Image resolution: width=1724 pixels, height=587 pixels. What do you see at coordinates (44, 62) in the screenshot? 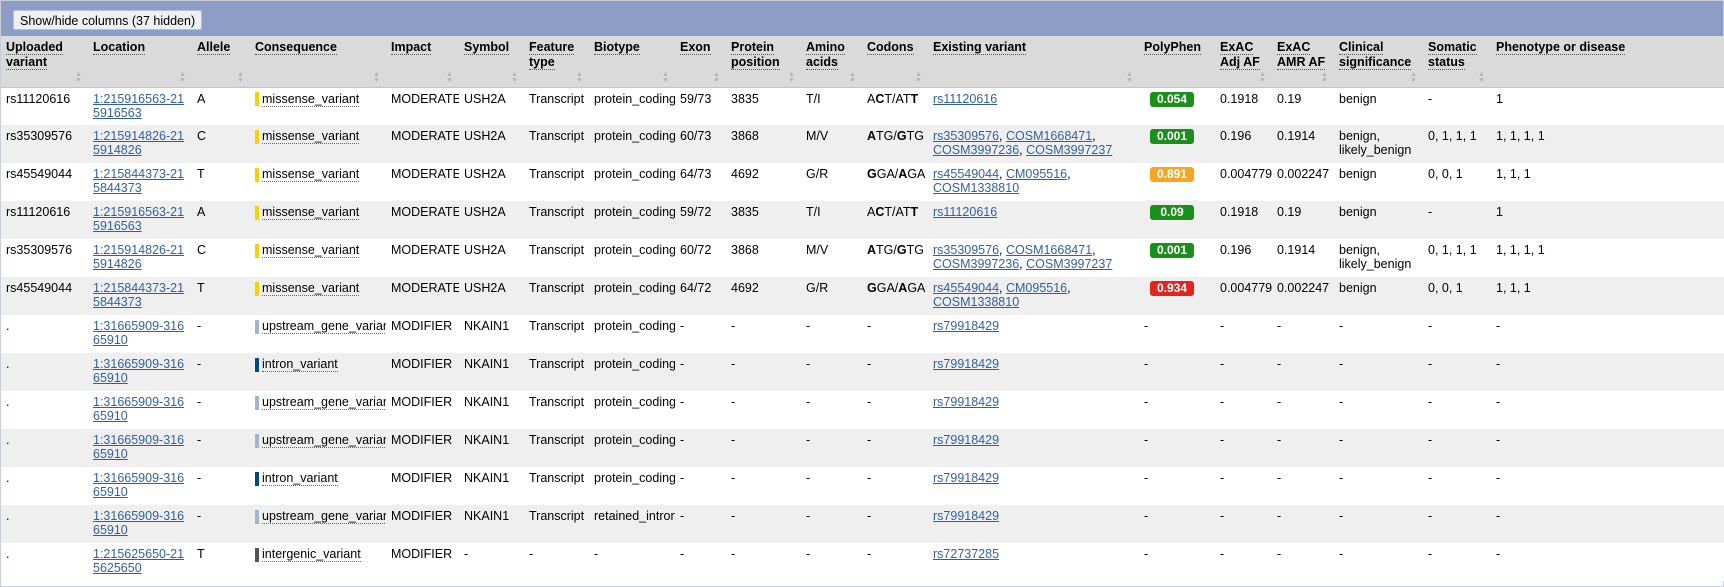
I see `column-header-uploaded-variant: Uploaded variant ▲ ▼` at bounding box center [44, 62].